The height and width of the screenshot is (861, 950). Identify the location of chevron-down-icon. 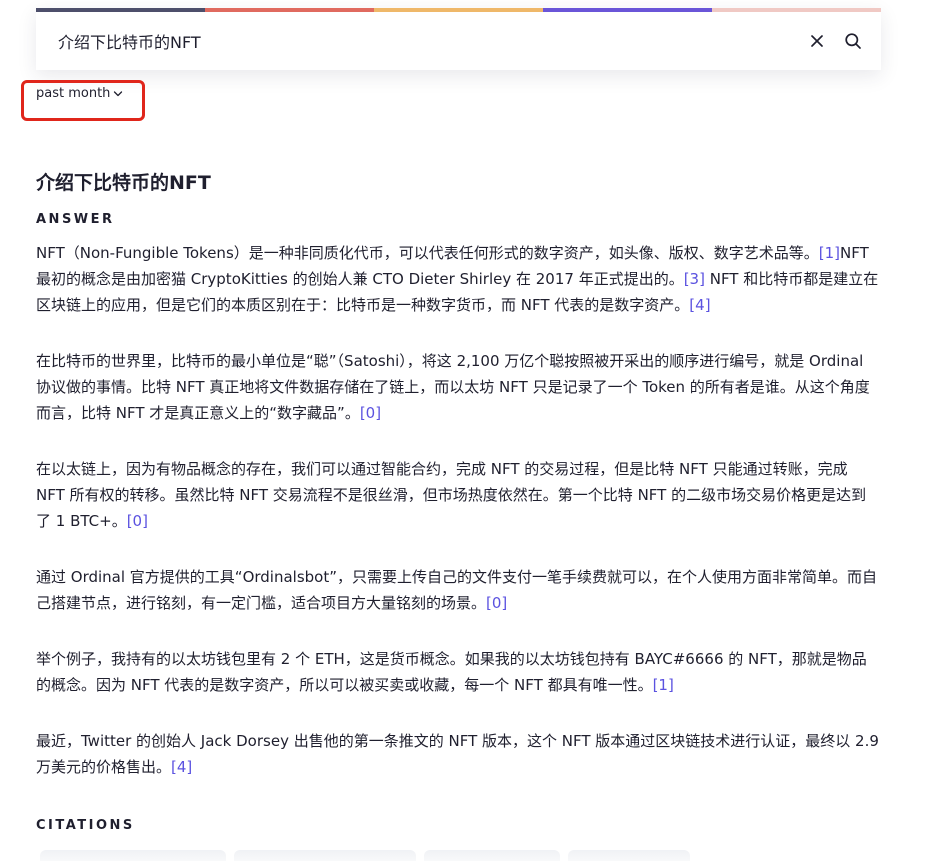
(118, 93).